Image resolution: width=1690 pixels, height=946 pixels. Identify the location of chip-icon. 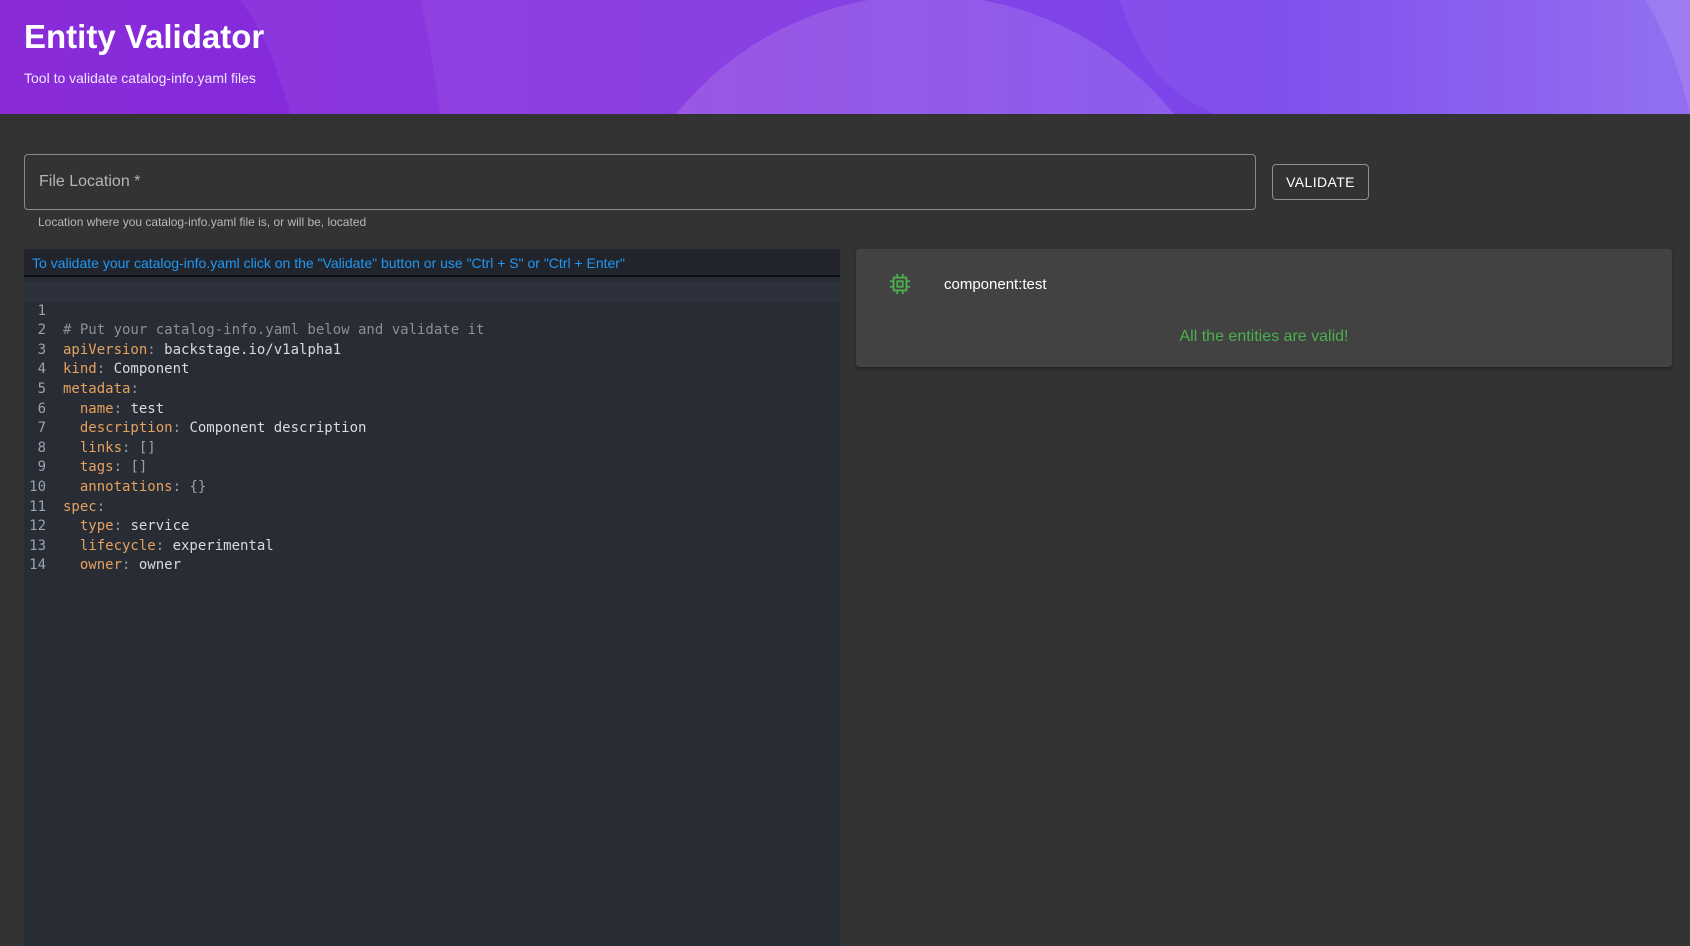
(900, 284).